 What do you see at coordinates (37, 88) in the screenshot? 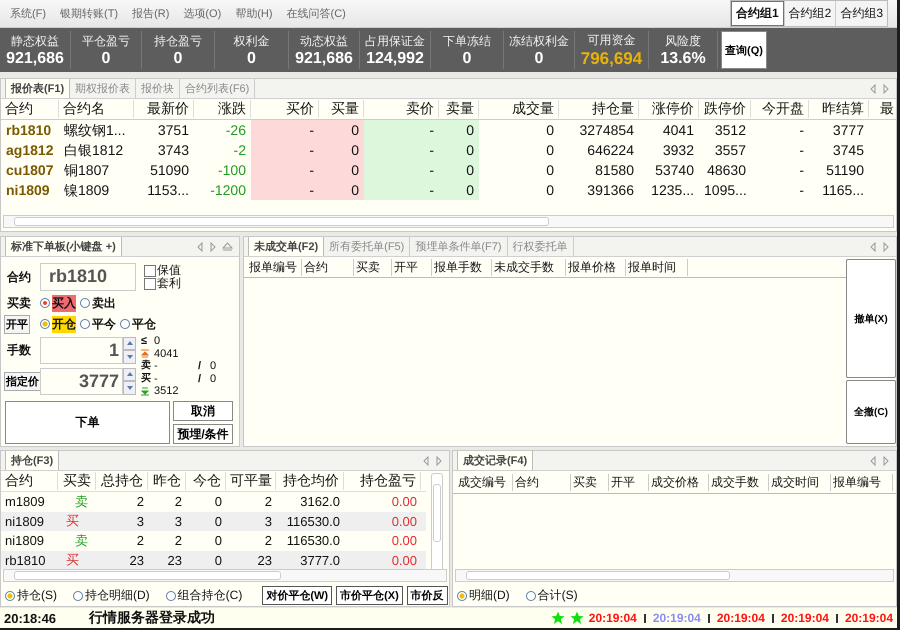
I see `tab: 报价表(F1)` at bounding box center [37, 88].